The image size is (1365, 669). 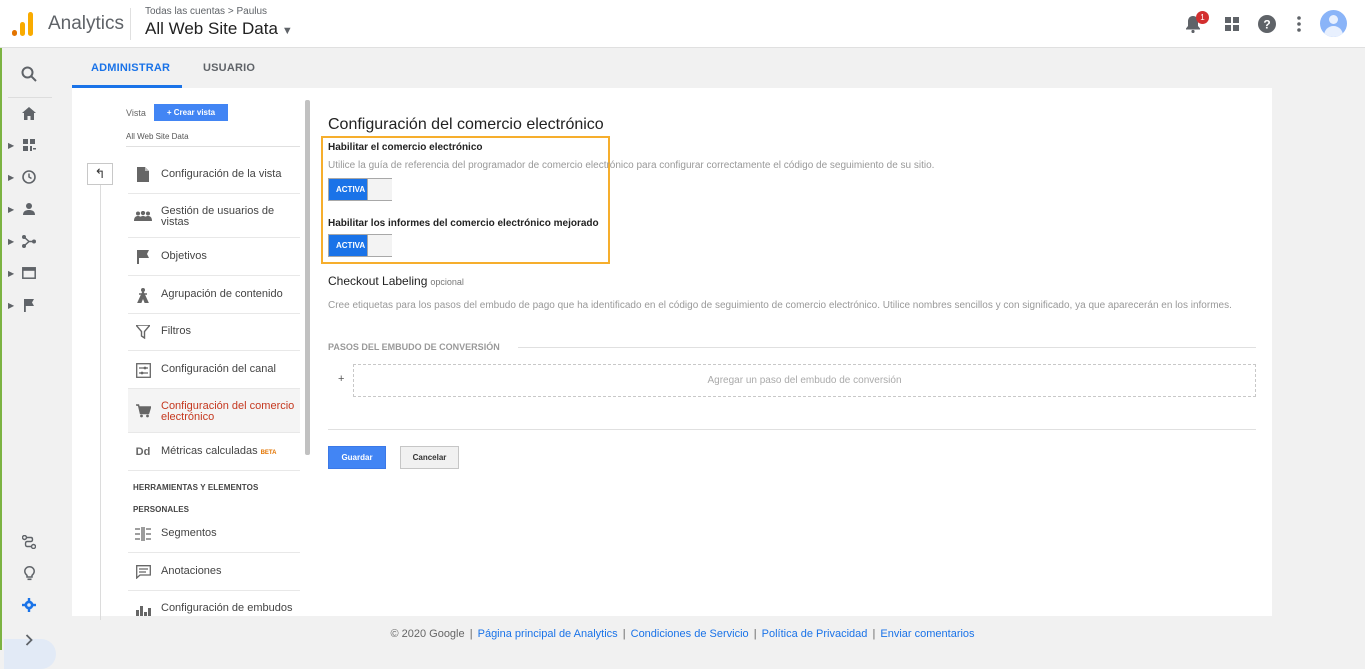 I want to click on filter-icon, so click(x=143, y=332).